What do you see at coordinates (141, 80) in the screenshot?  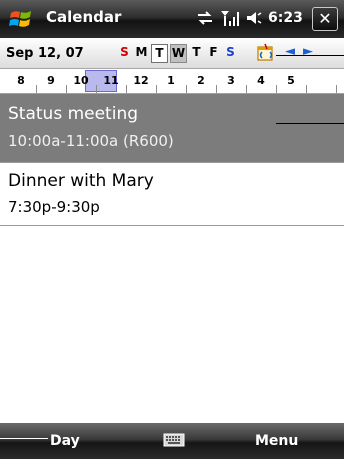 I see `hour-label: 12` at bounding box center [141, 80].